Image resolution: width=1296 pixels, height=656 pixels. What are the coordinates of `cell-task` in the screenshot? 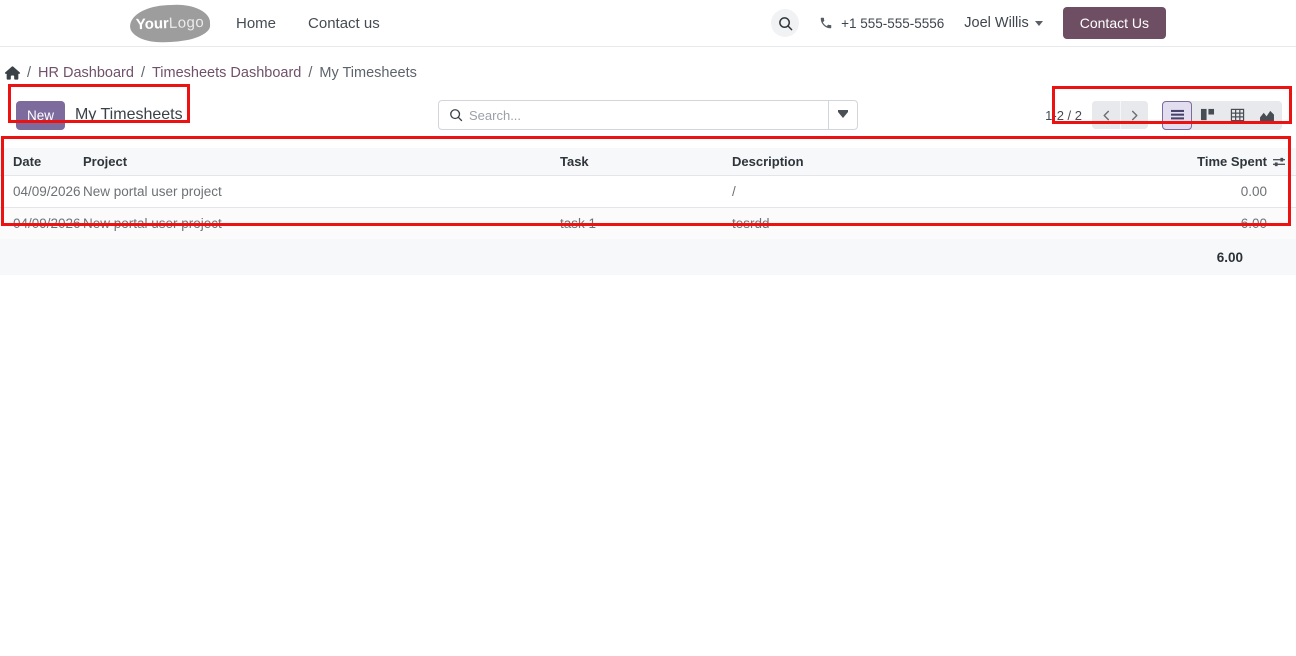 It's located at (646, 191).